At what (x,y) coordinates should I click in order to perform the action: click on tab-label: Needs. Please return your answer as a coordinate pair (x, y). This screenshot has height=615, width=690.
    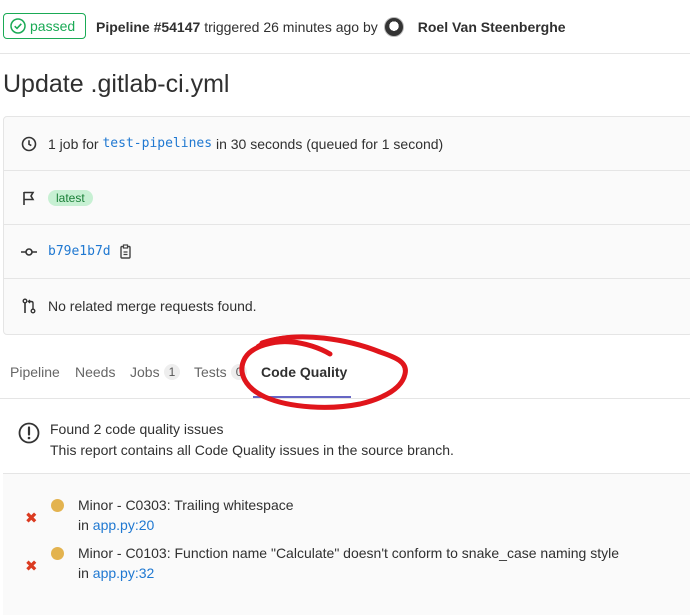
    Looking at the image, I should click on (95, 372).